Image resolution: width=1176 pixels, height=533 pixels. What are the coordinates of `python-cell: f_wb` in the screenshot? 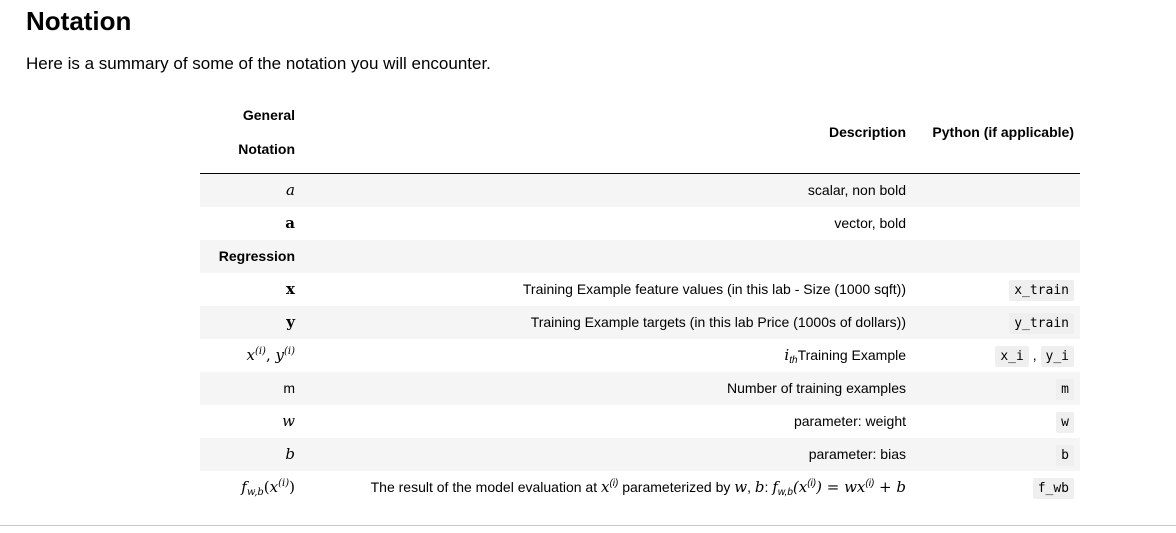 It's located at (996, 487).